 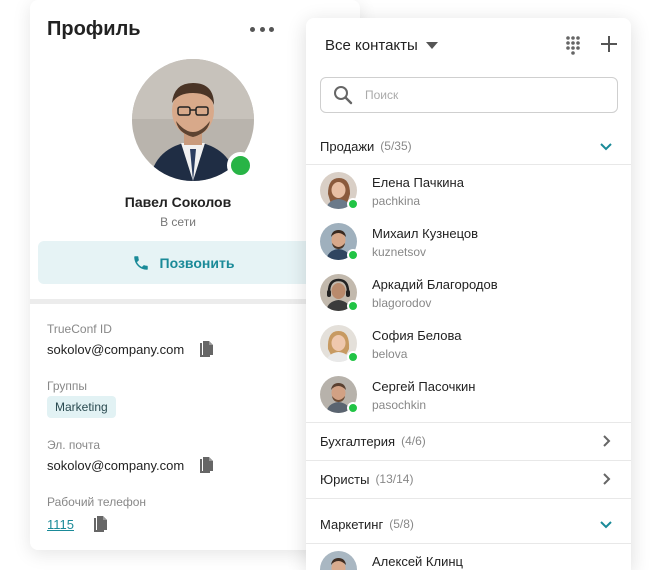 What do you see at coordinates (468, 479) in the screenshot?
I see `group-header-lawyers: Юристы (13/14)` at bounding box center [468, 479].